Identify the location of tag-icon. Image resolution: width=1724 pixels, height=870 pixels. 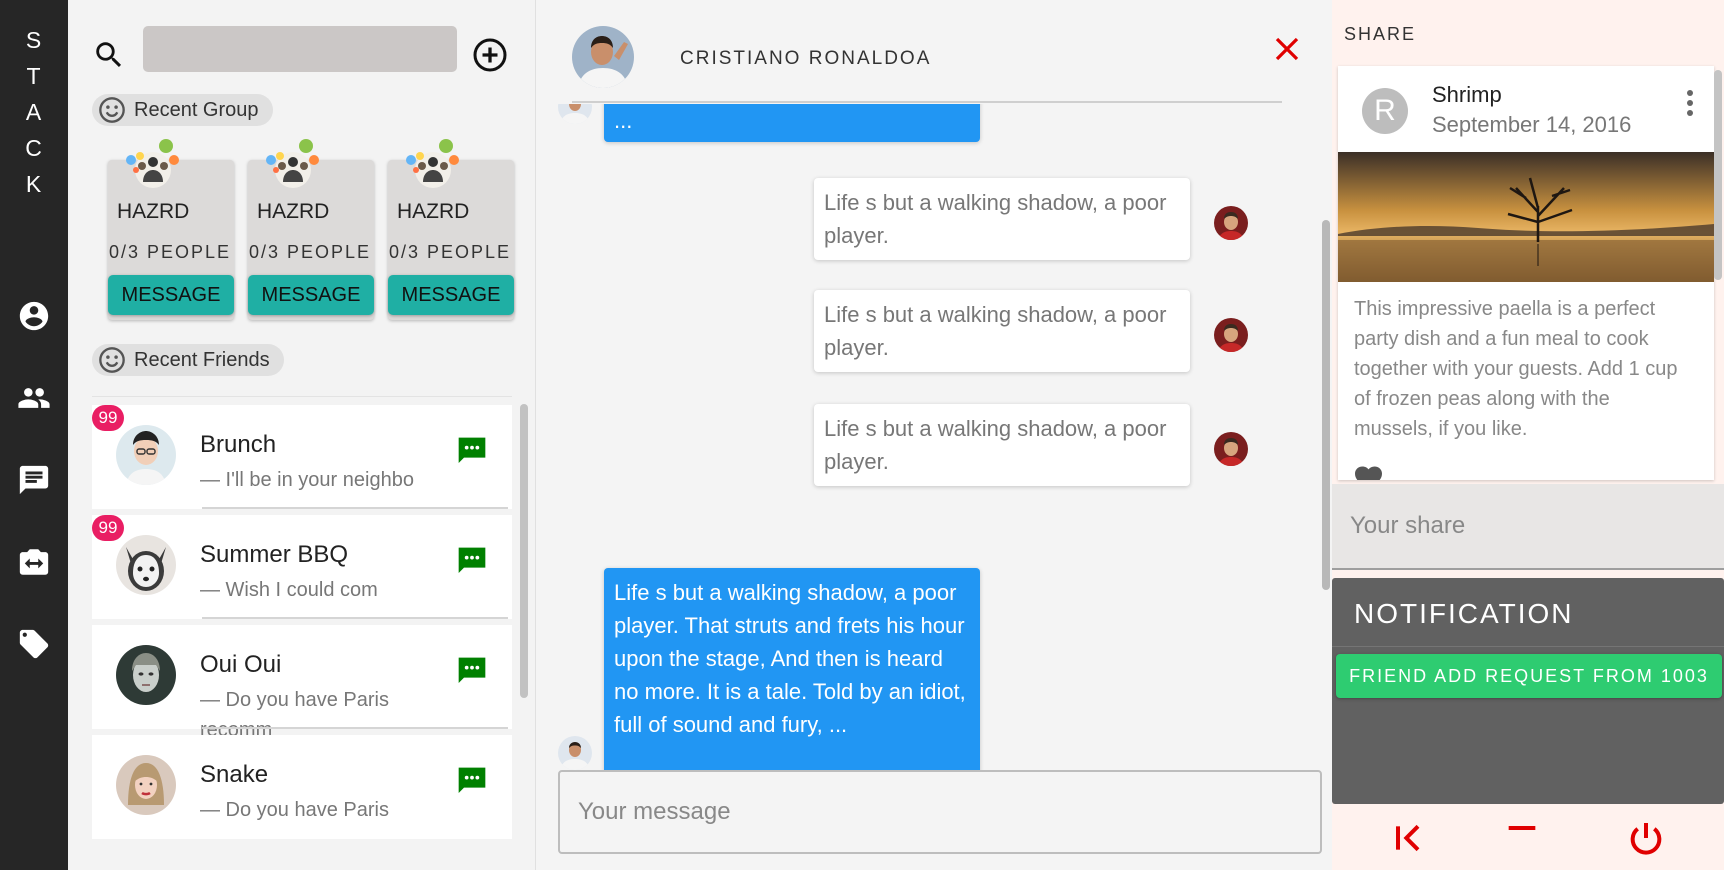
(34, 644).